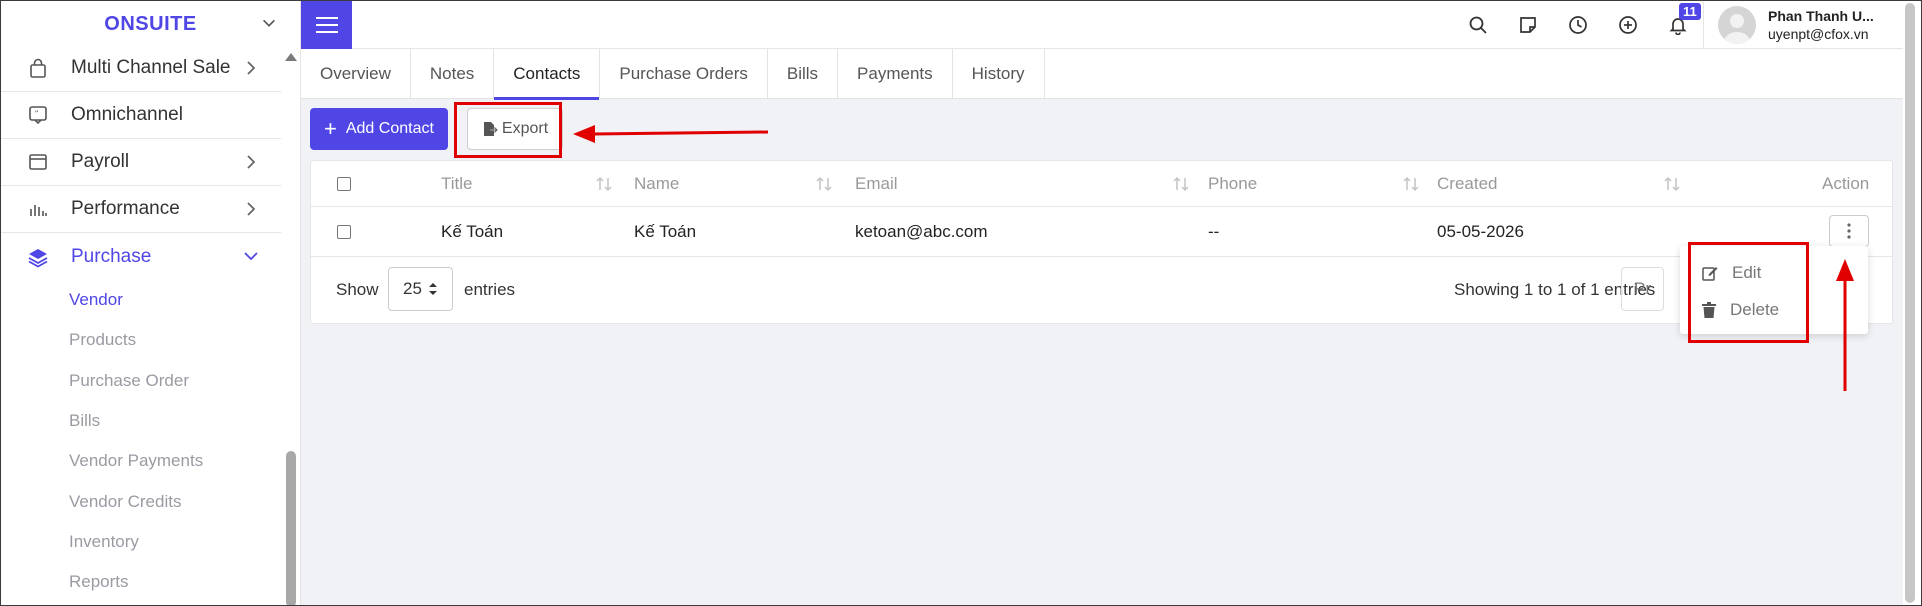  Describe the element at coordinates (453, 74) in the screenshot. I see `tab-notes: Notes` at that location.